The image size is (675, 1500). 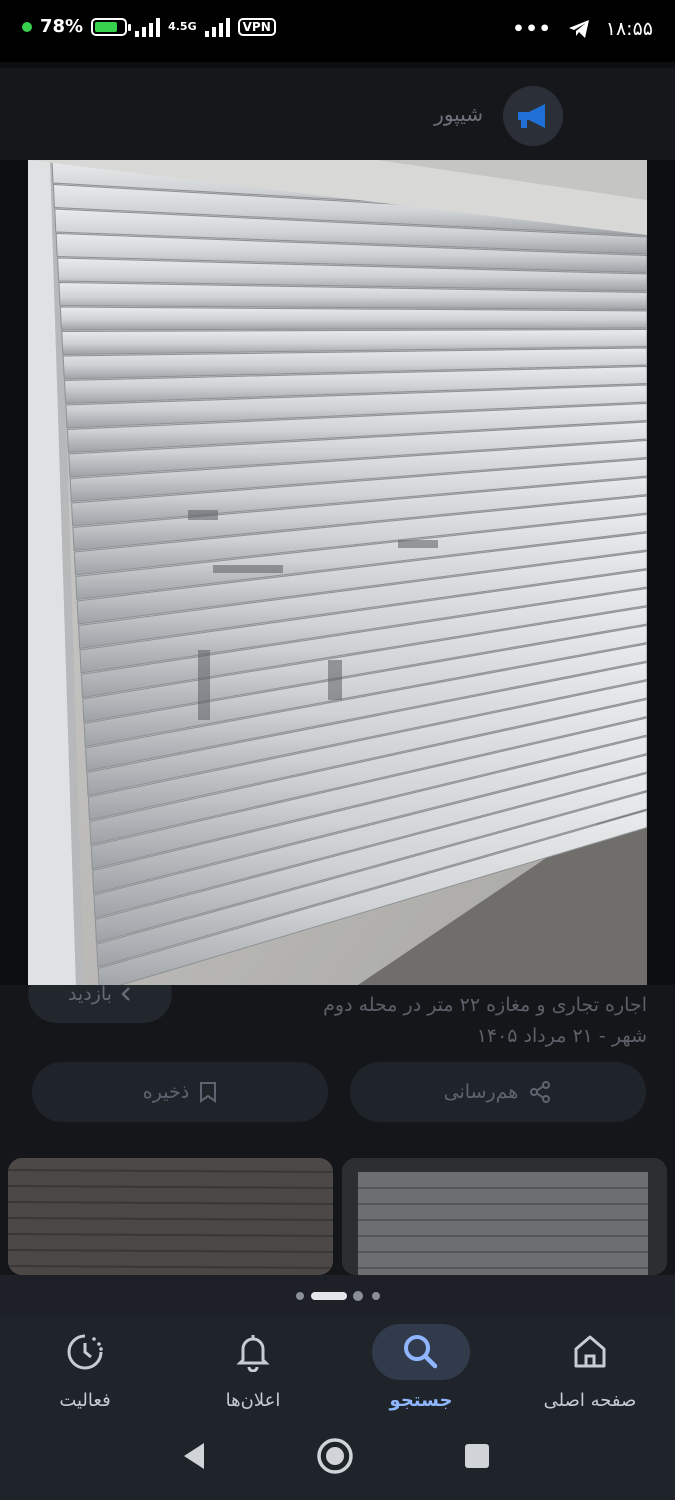 I want to click on app-logo, so click(x=533, y=116).